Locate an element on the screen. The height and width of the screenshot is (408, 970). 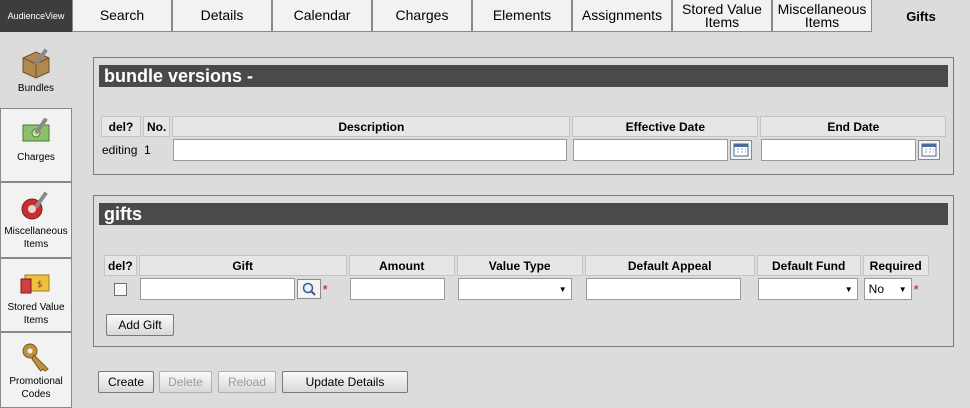
sidebar-item-promotional-codes: Promotional Codes is located at coordinates (36, 370).